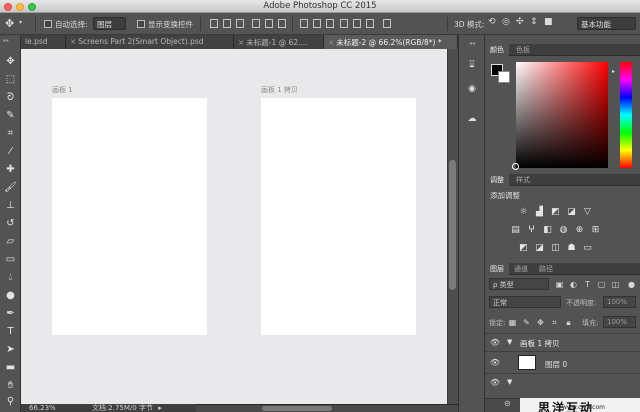  I want to click on opacity-input: 100%, so click(619, 302).